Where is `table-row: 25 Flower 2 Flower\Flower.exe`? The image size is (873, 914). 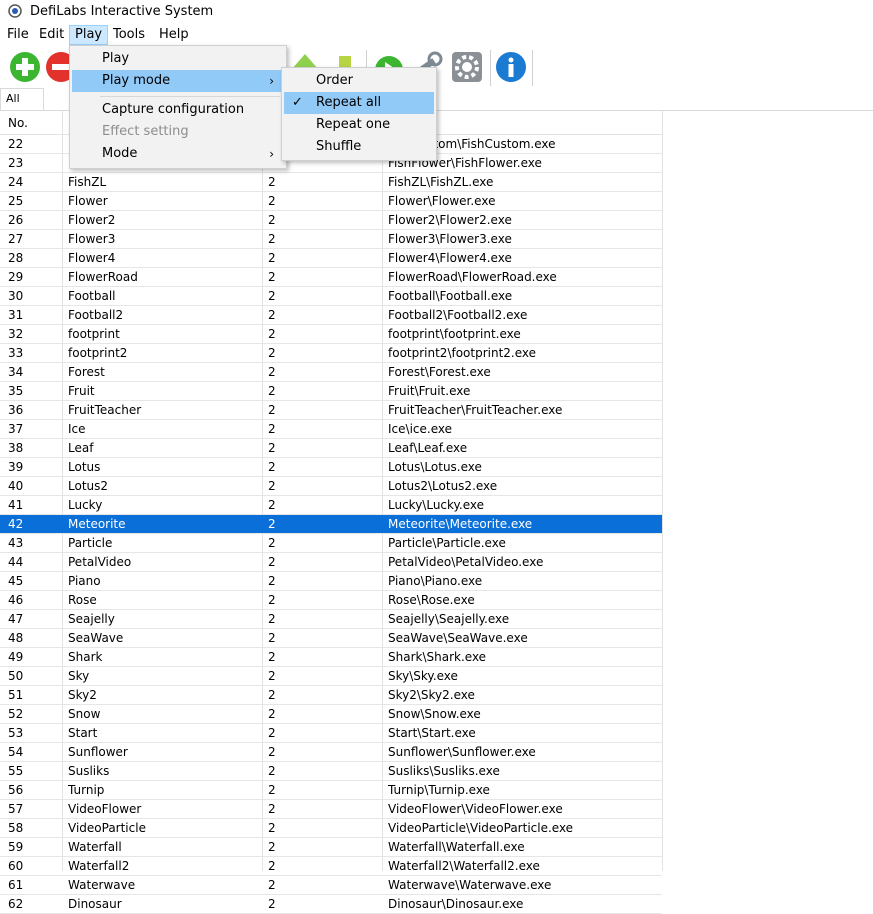 table-row: 25 Flower 2 Flower\Flower.exe is located at coordinates (331, 201).